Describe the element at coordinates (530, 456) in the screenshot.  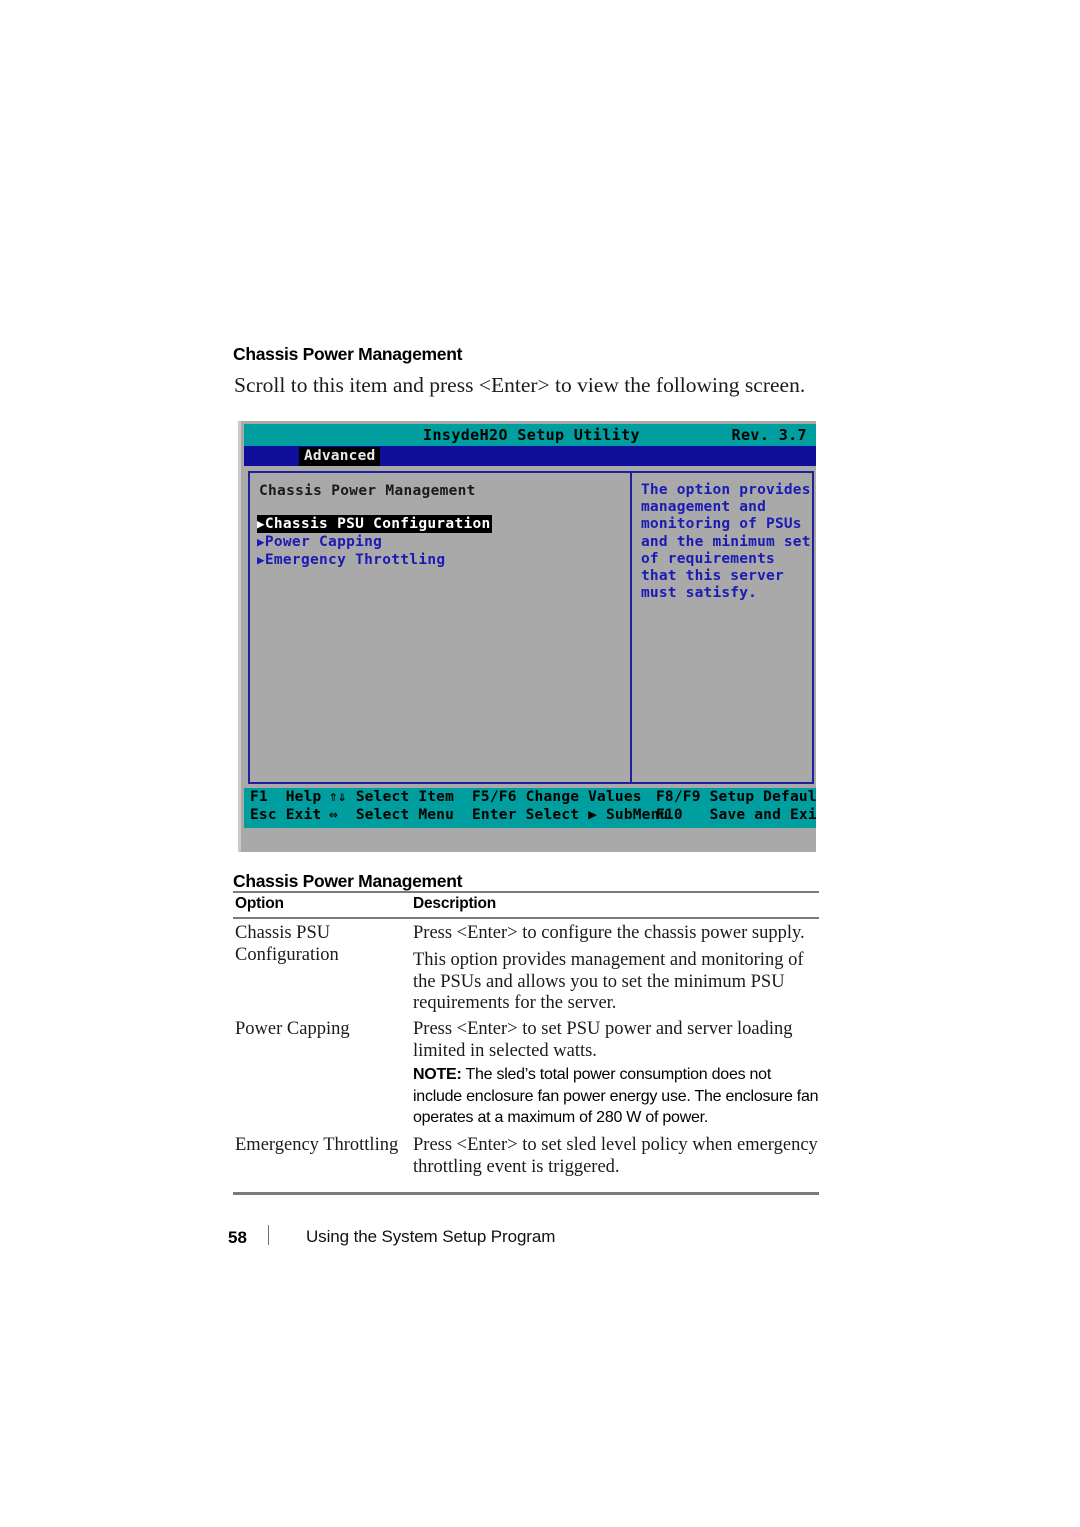
I see `bios-menubar: Advanced` at that location.